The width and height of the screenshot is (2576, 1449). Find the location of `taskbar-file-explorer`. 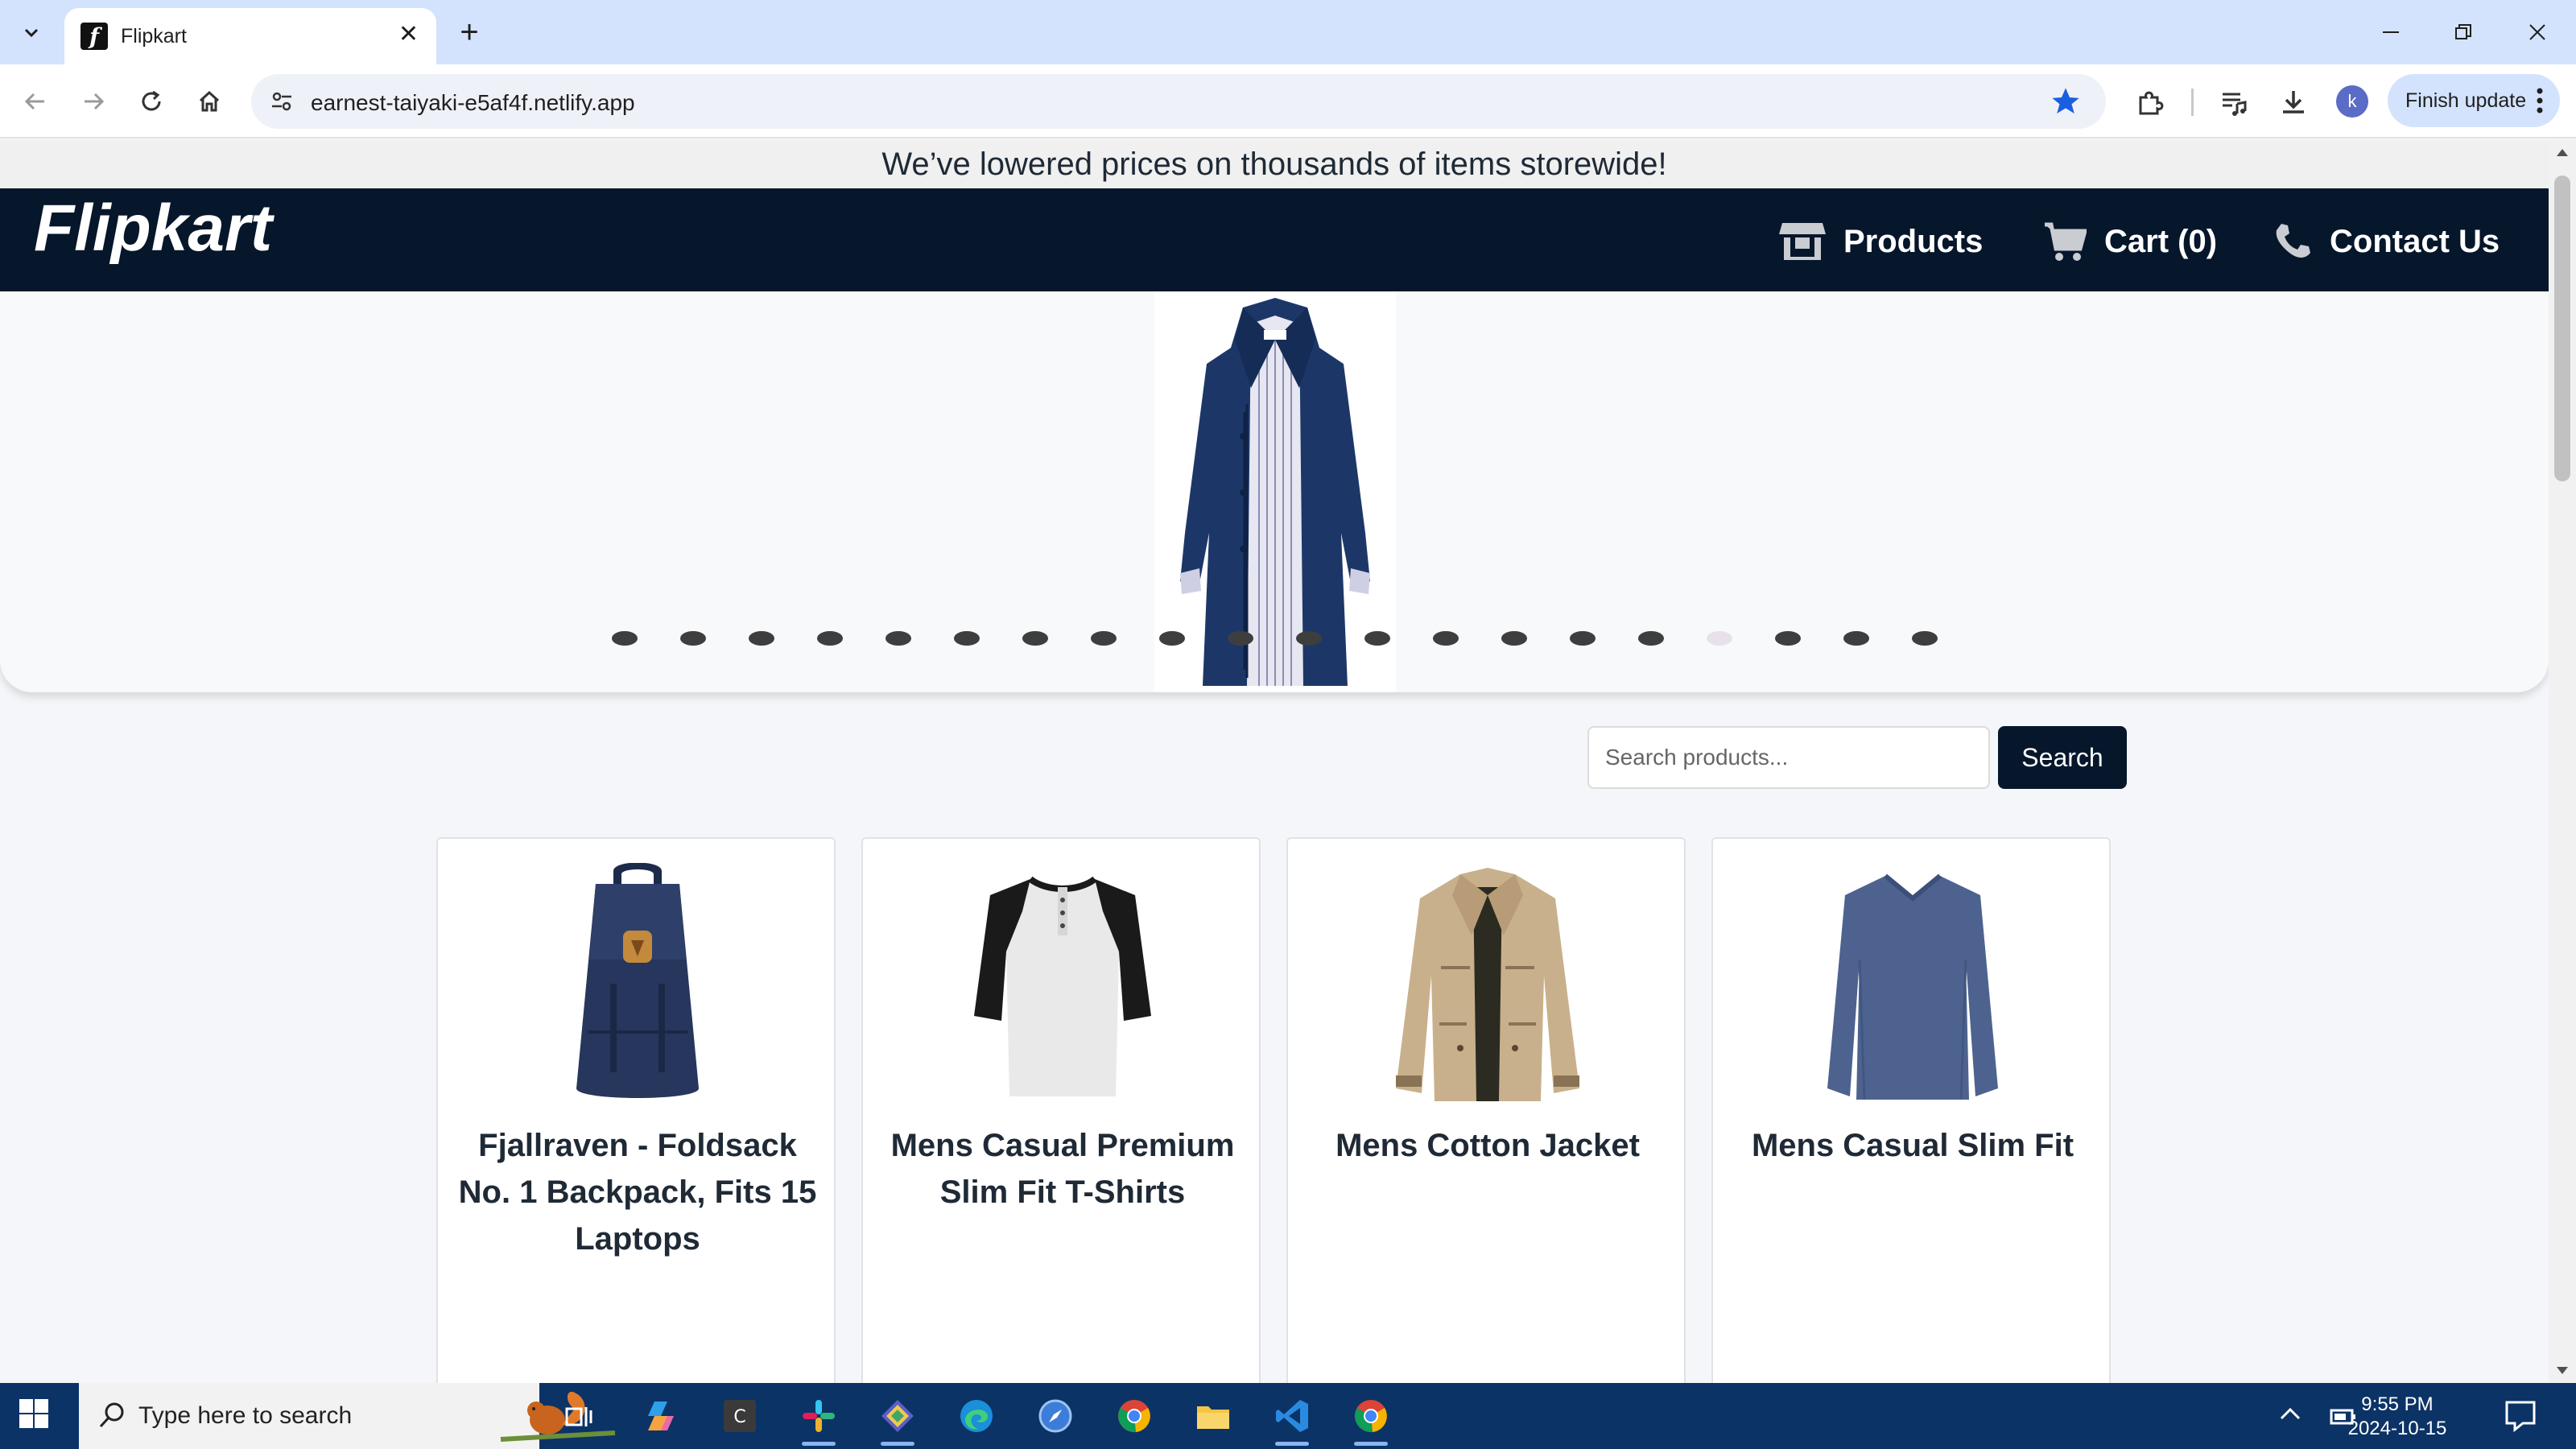

taskbar-file-explorer is located at coordinates (1213, 1416).